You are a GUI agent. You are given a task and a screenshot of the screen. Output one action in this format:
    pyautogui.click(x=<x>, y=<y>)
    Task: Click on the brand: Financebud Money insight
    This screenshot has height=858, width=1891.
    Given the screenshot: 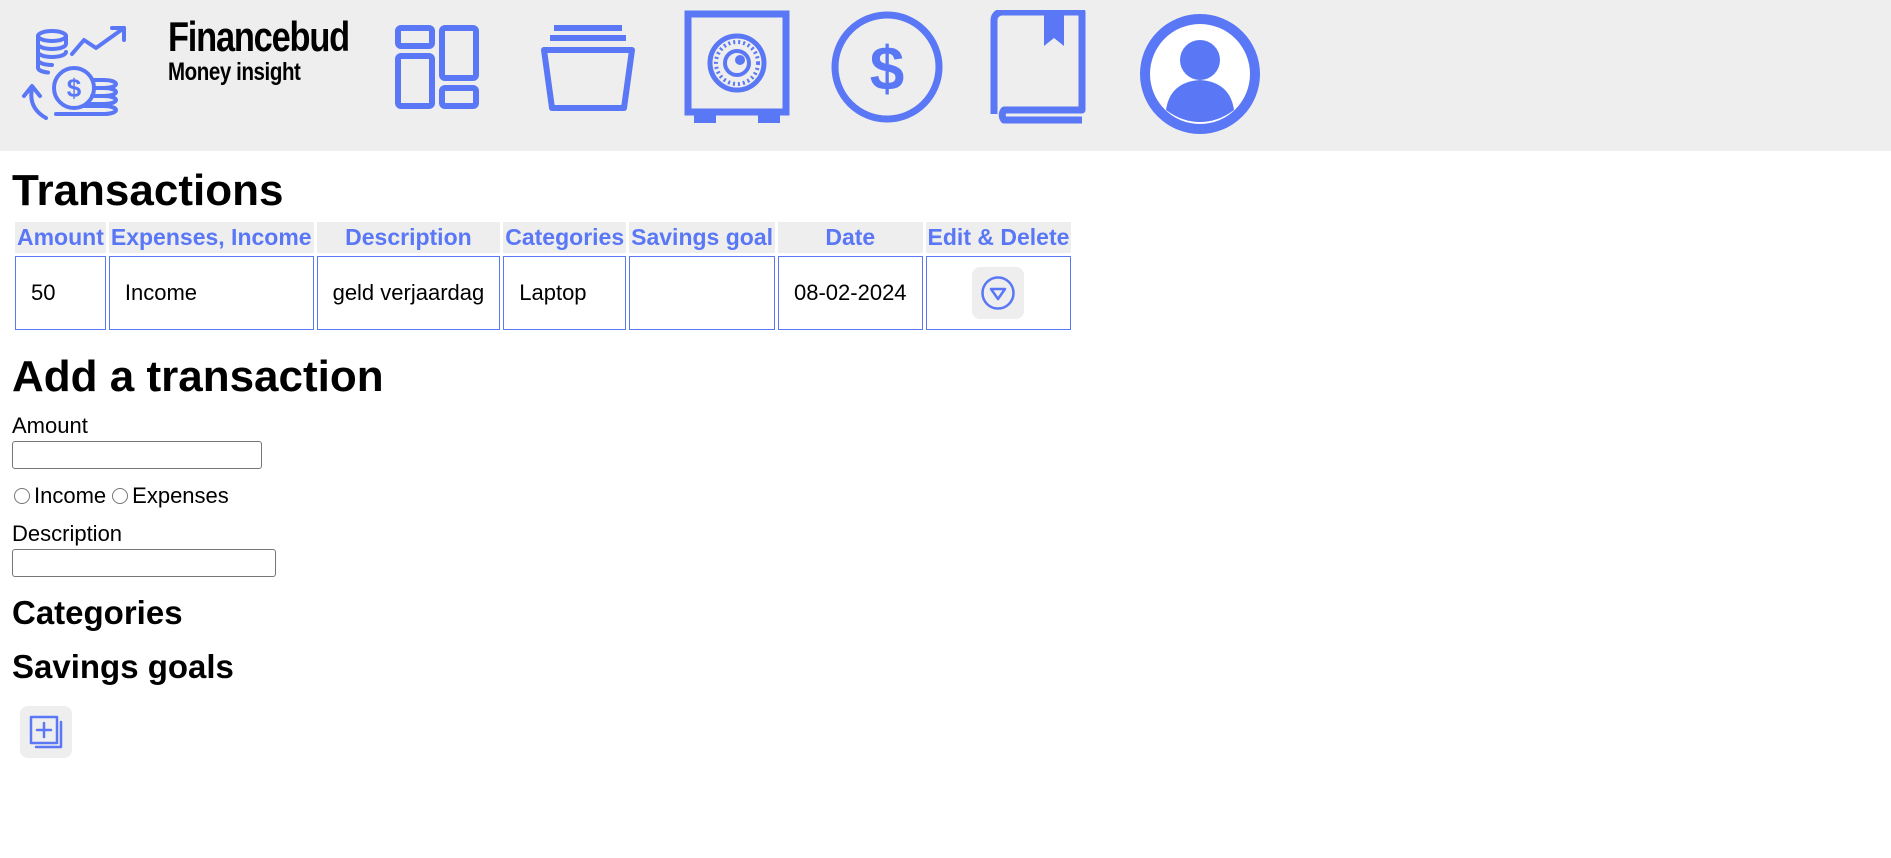 What is the action you would take?
    pyautogui.click(x=278, y=50)
    